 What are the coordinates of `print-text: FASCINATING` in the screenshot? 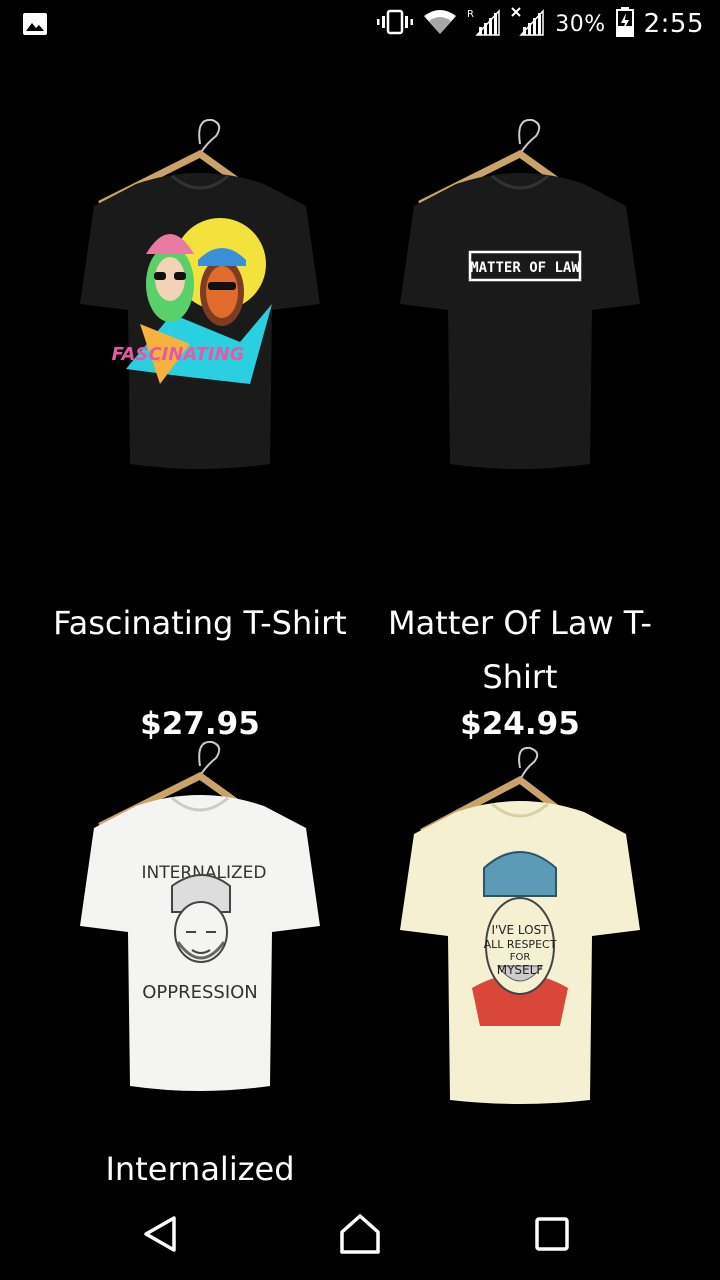 It's located at (178, 354).